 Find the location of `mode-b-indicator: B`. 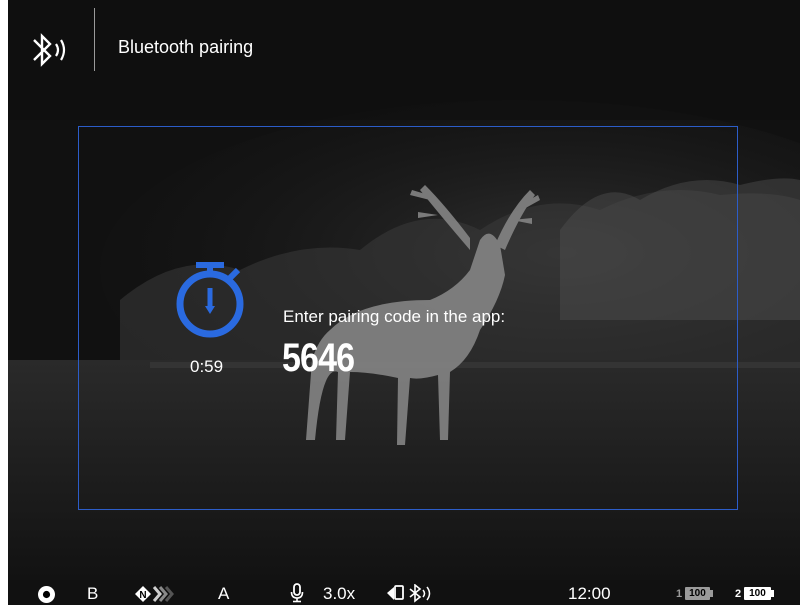

mode-b-indicator: B is located at coordinates (93, 593).